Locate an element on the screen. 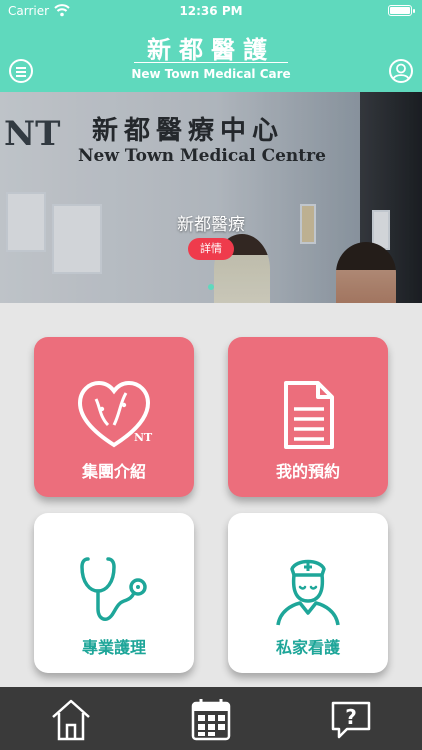 This screenshot has width=422, height=750. professional-care-card: 專業護理 is located at coordinates (114, 593).